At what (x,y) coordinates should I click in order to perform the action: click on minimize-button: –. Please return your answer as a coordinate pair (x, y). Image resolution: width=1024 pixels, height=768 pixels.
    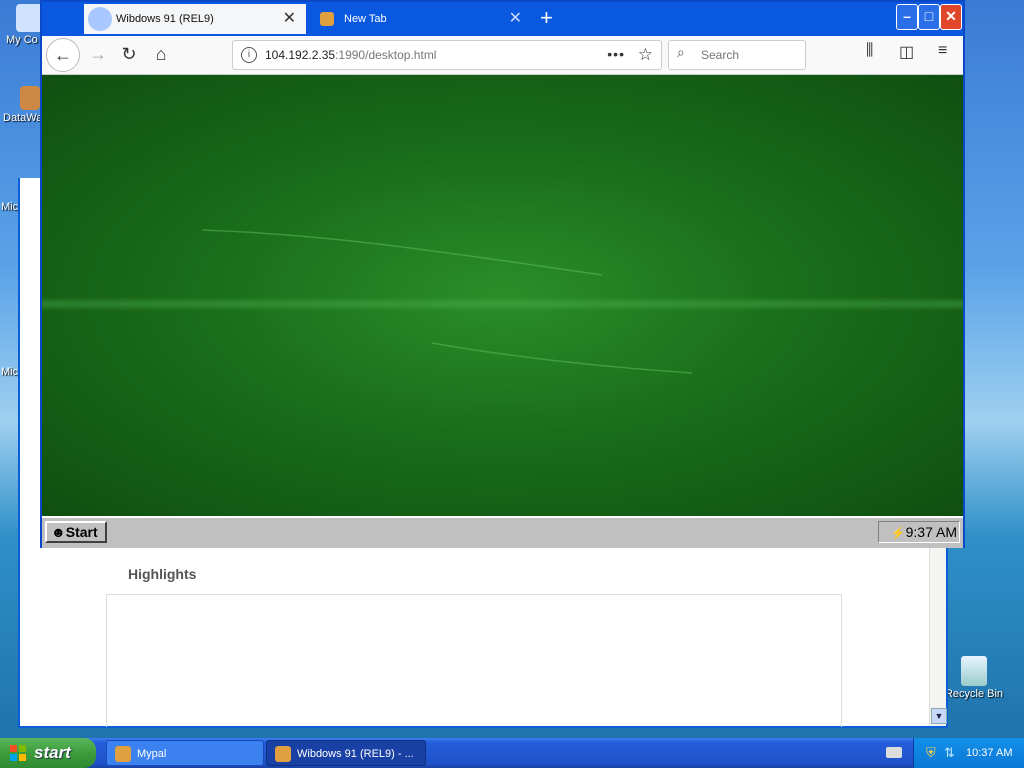
    Looking at the image, I should click on (907, 17).